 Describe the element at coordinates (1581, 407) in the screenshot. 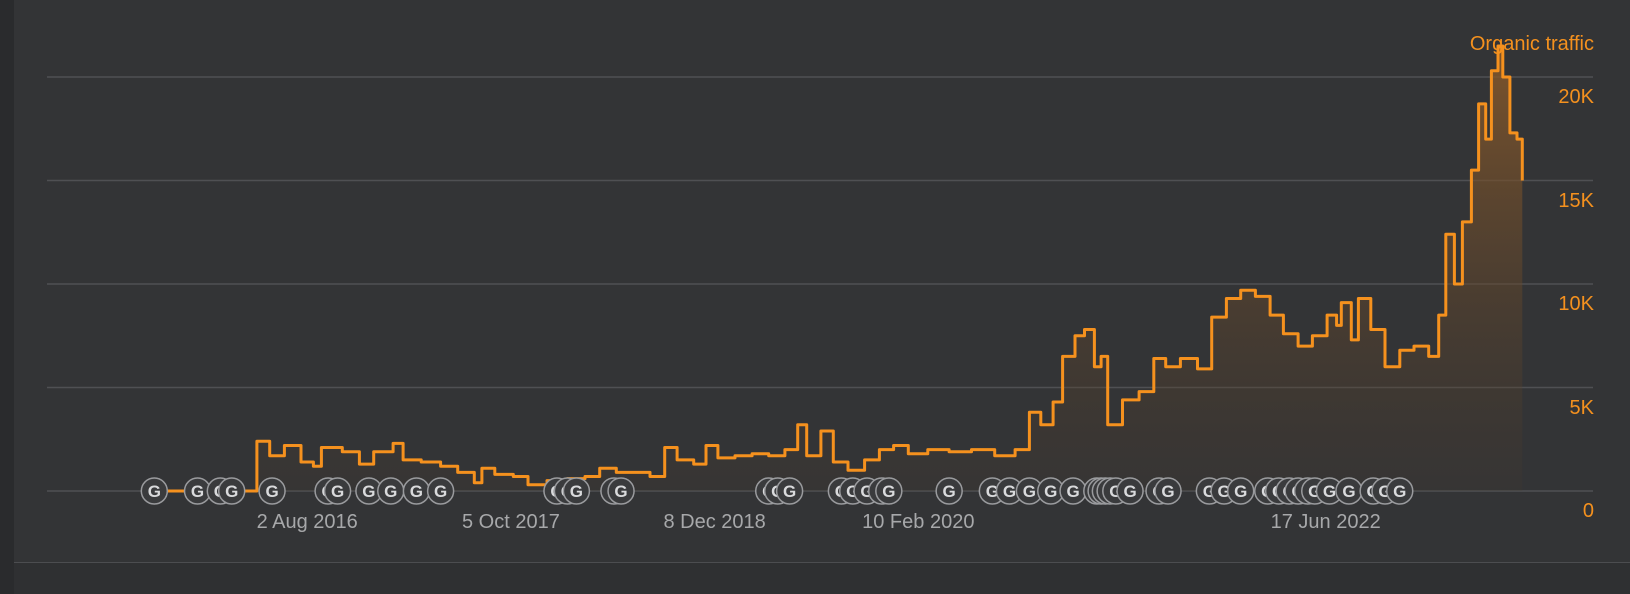

I see `y-tick-label: 5K` at that location.